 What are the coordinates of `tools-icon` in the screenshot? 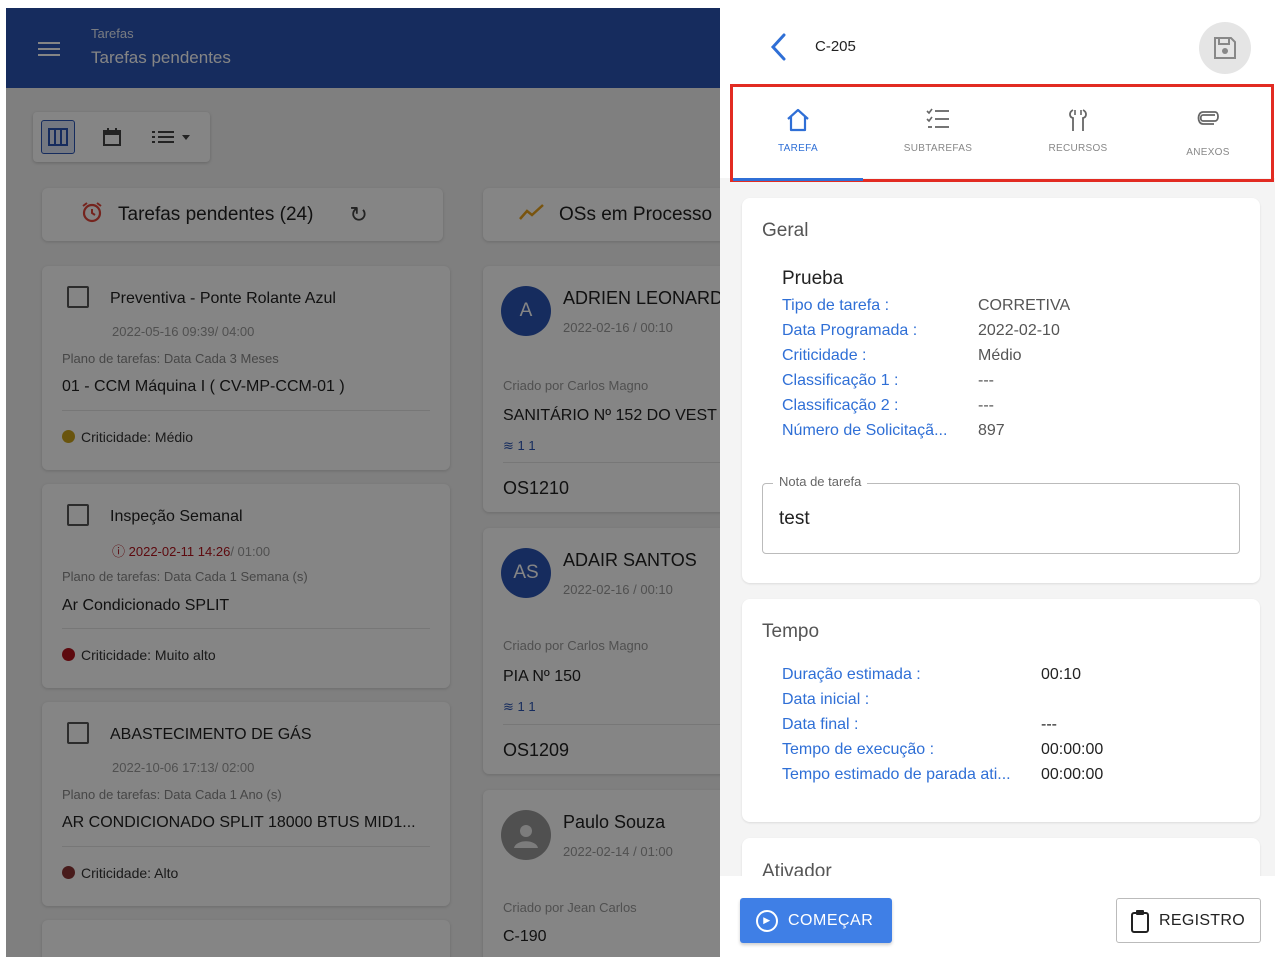 It's located at (1078, 122).